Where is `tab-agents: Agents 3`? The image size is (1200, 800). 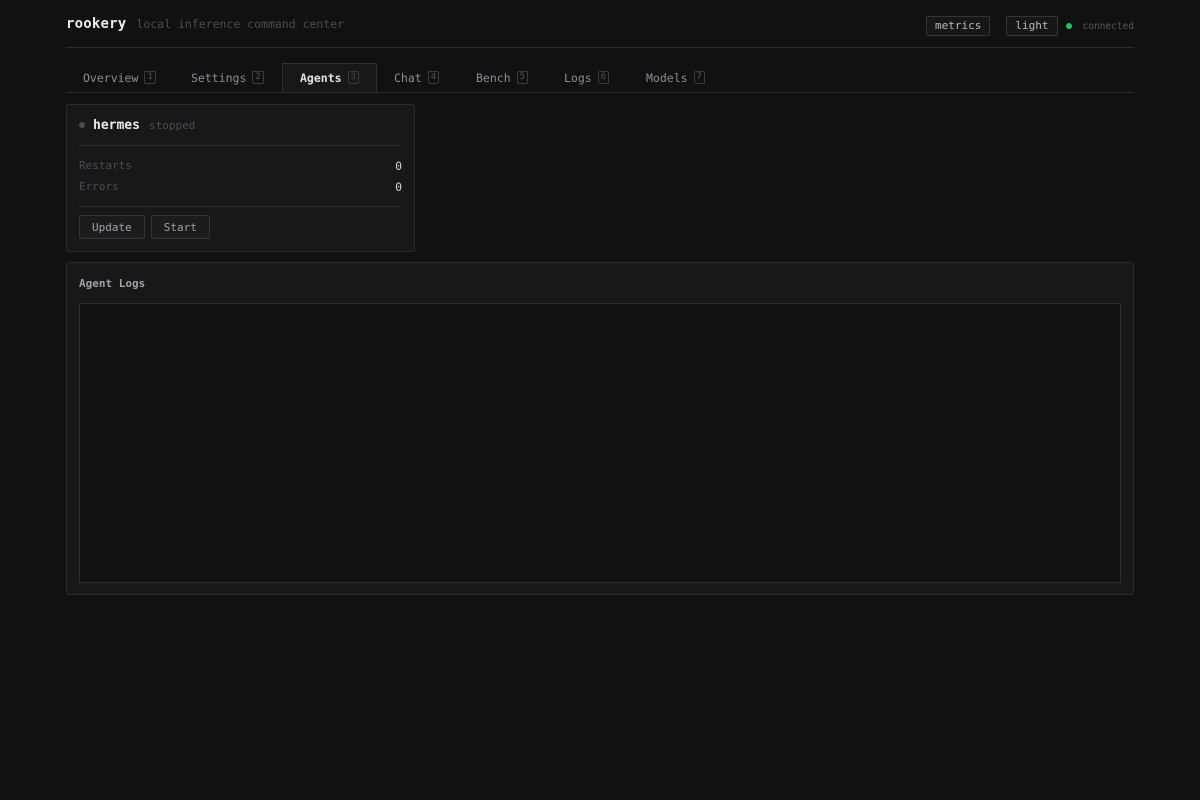
tab-agents: Agents 3 is located at coordinates (329, 77).